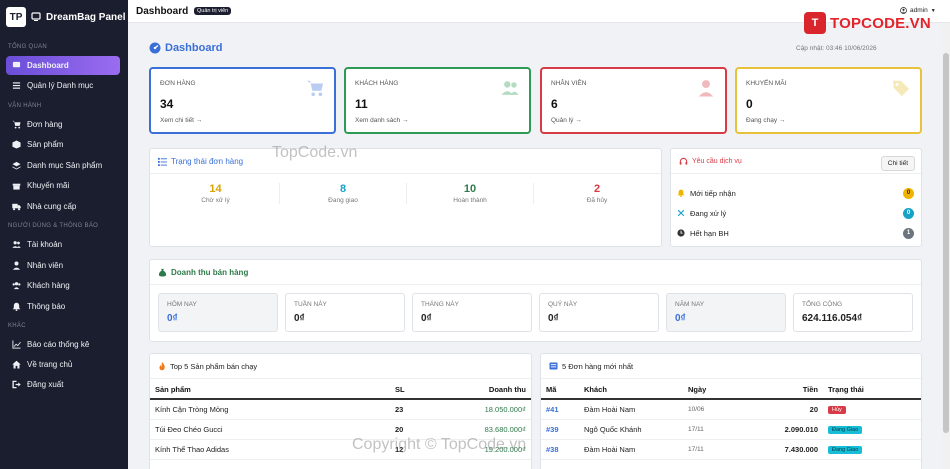 This screenshot has height=469, width=950. I want to click on sidebar-item-3-1: Về trang chủ, so click(63, 364).